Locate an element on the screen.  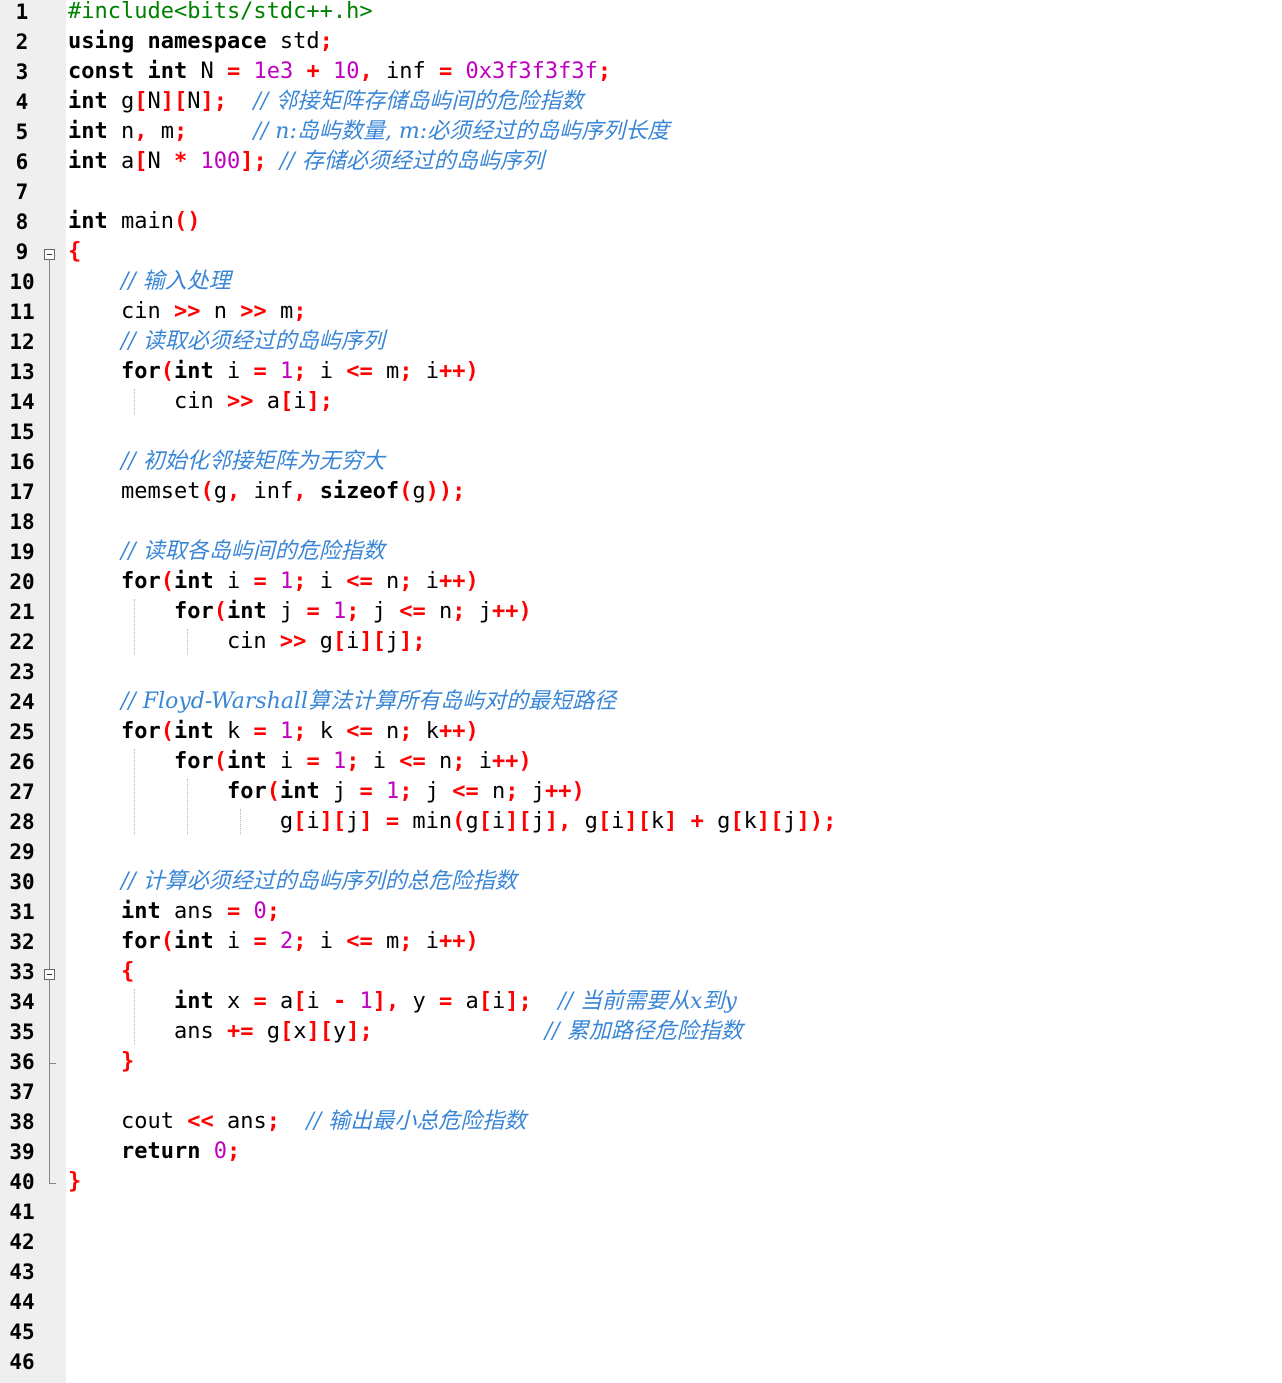
line-number: 16 is located at coordinates (22, 462).